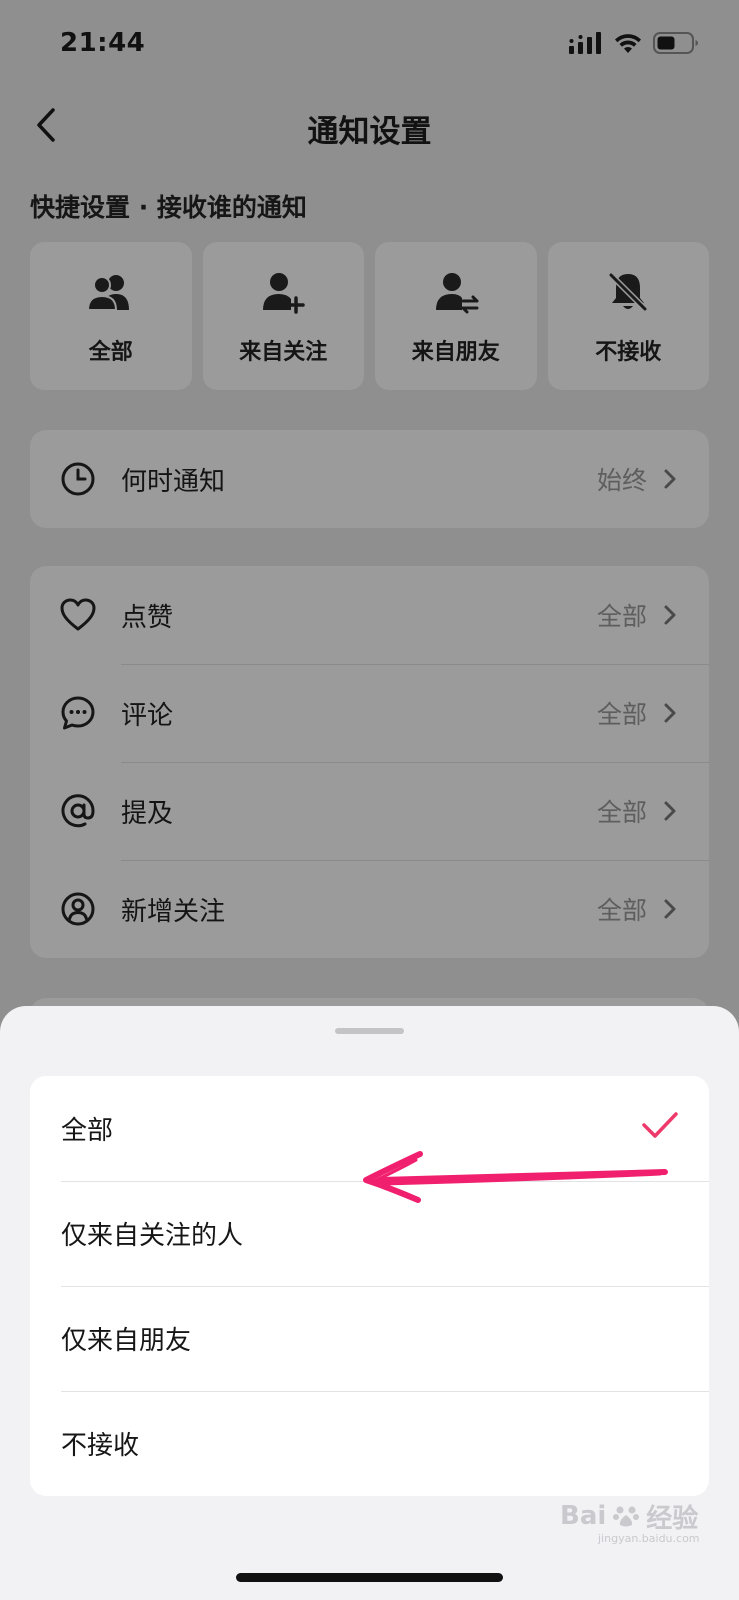 This screenshot has width=739, height=1600. What do you see at coordinates (100, 1446) in the screenshot?
I see `option-label: 不接收` at bounding box center [100, 1446].